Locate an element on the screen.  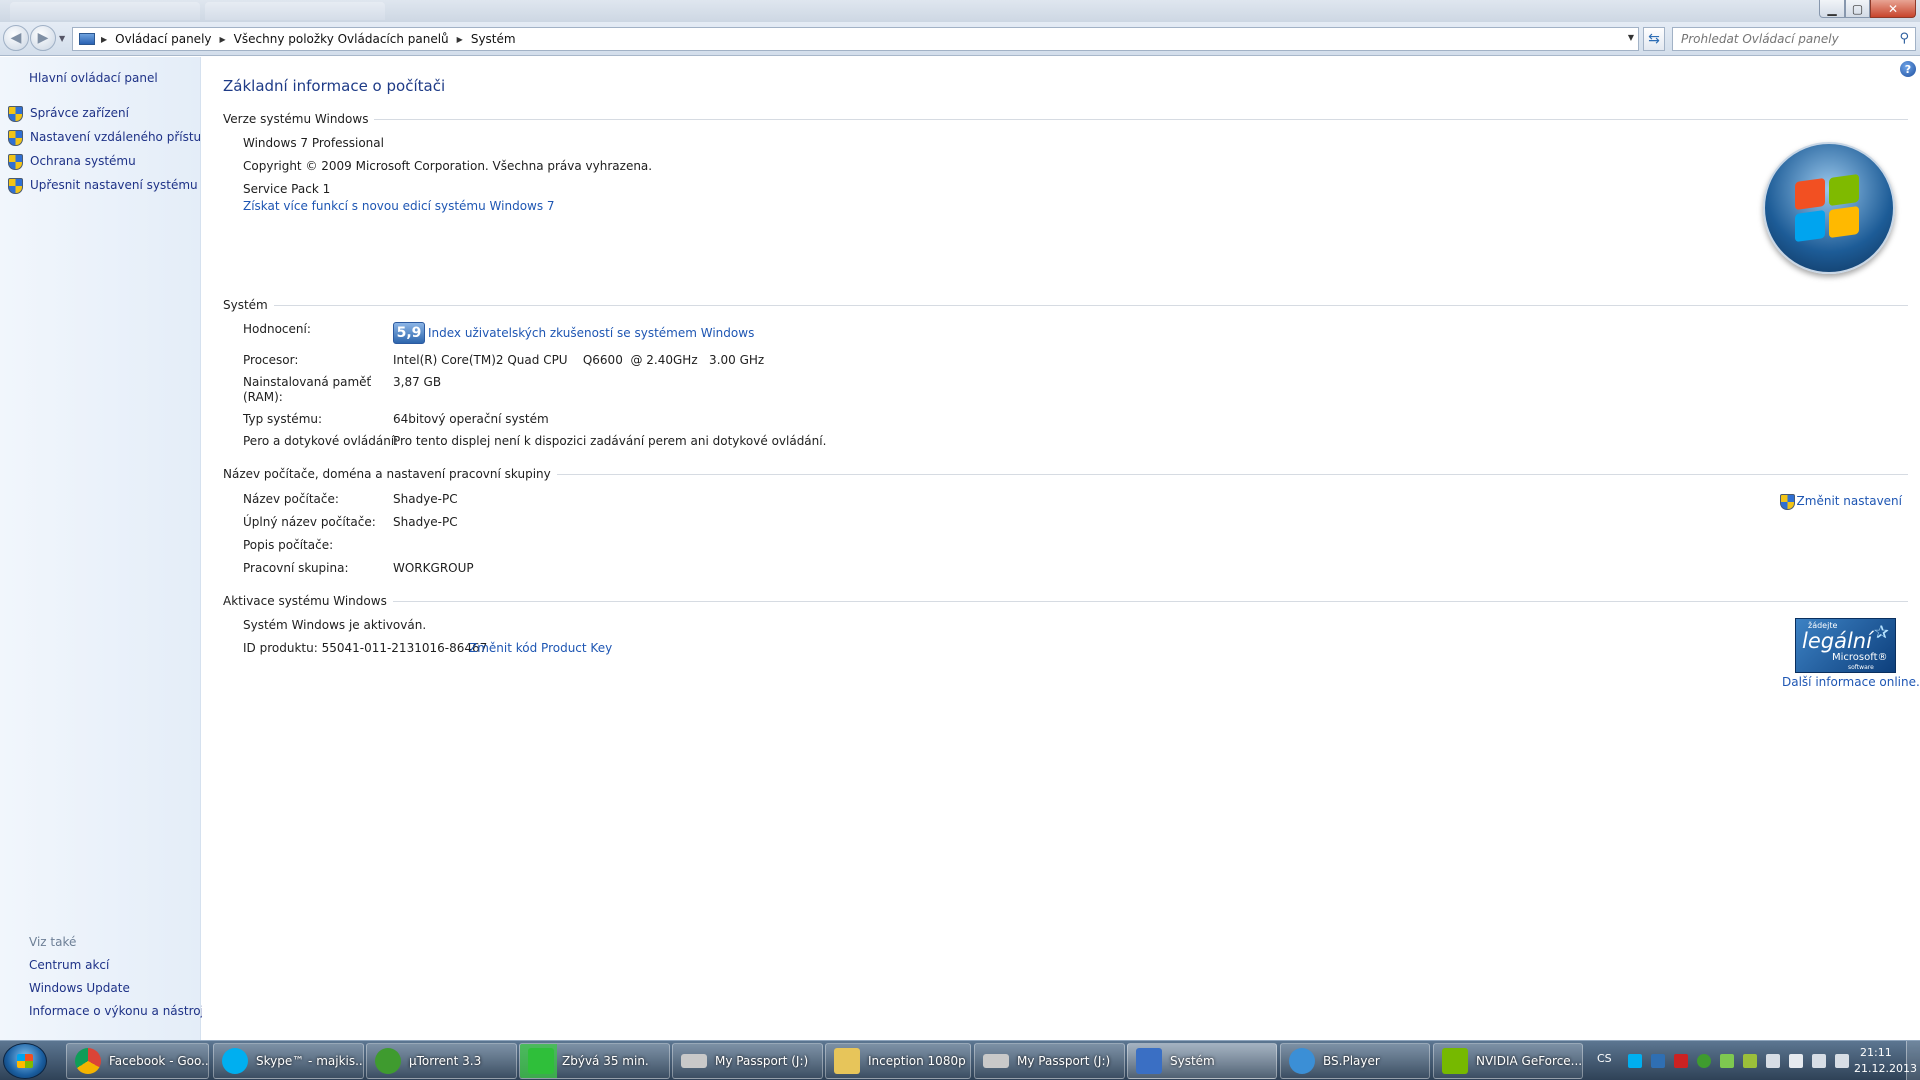
close-button: ✕ is located at coordinates (1893, 9).